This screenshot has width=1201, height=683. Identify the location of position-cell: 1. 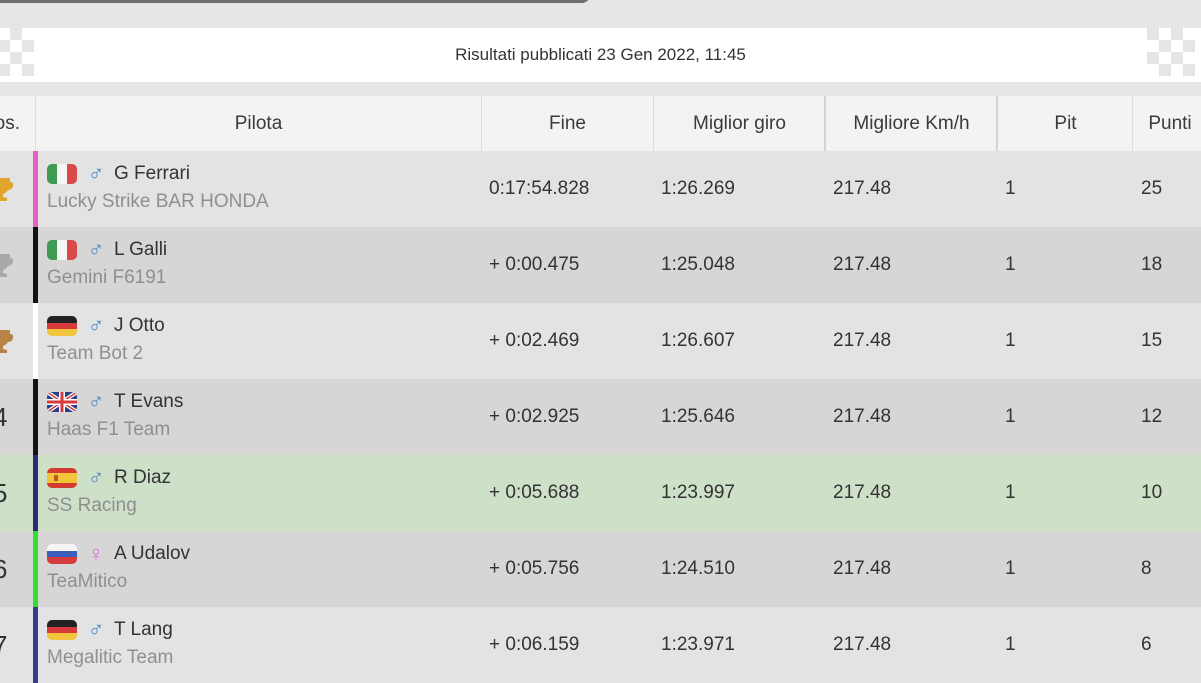
(17, 189).